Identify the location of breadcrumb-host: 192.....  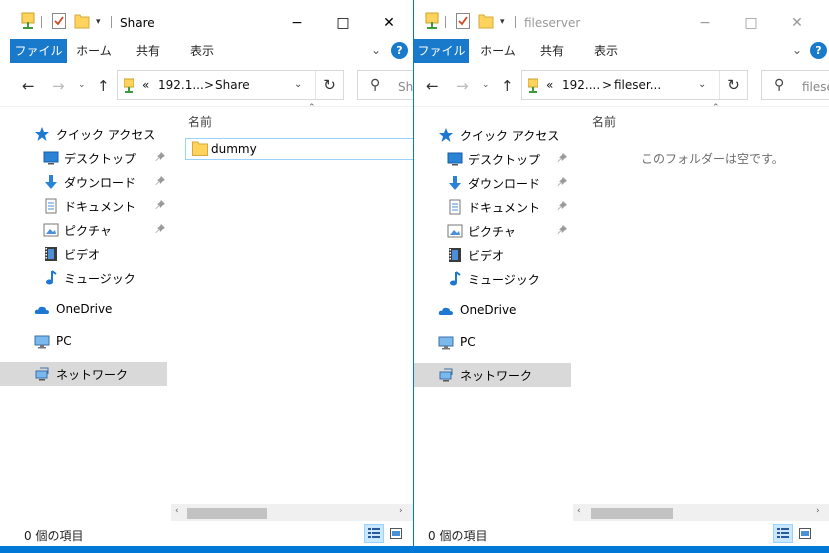
(581, 85).